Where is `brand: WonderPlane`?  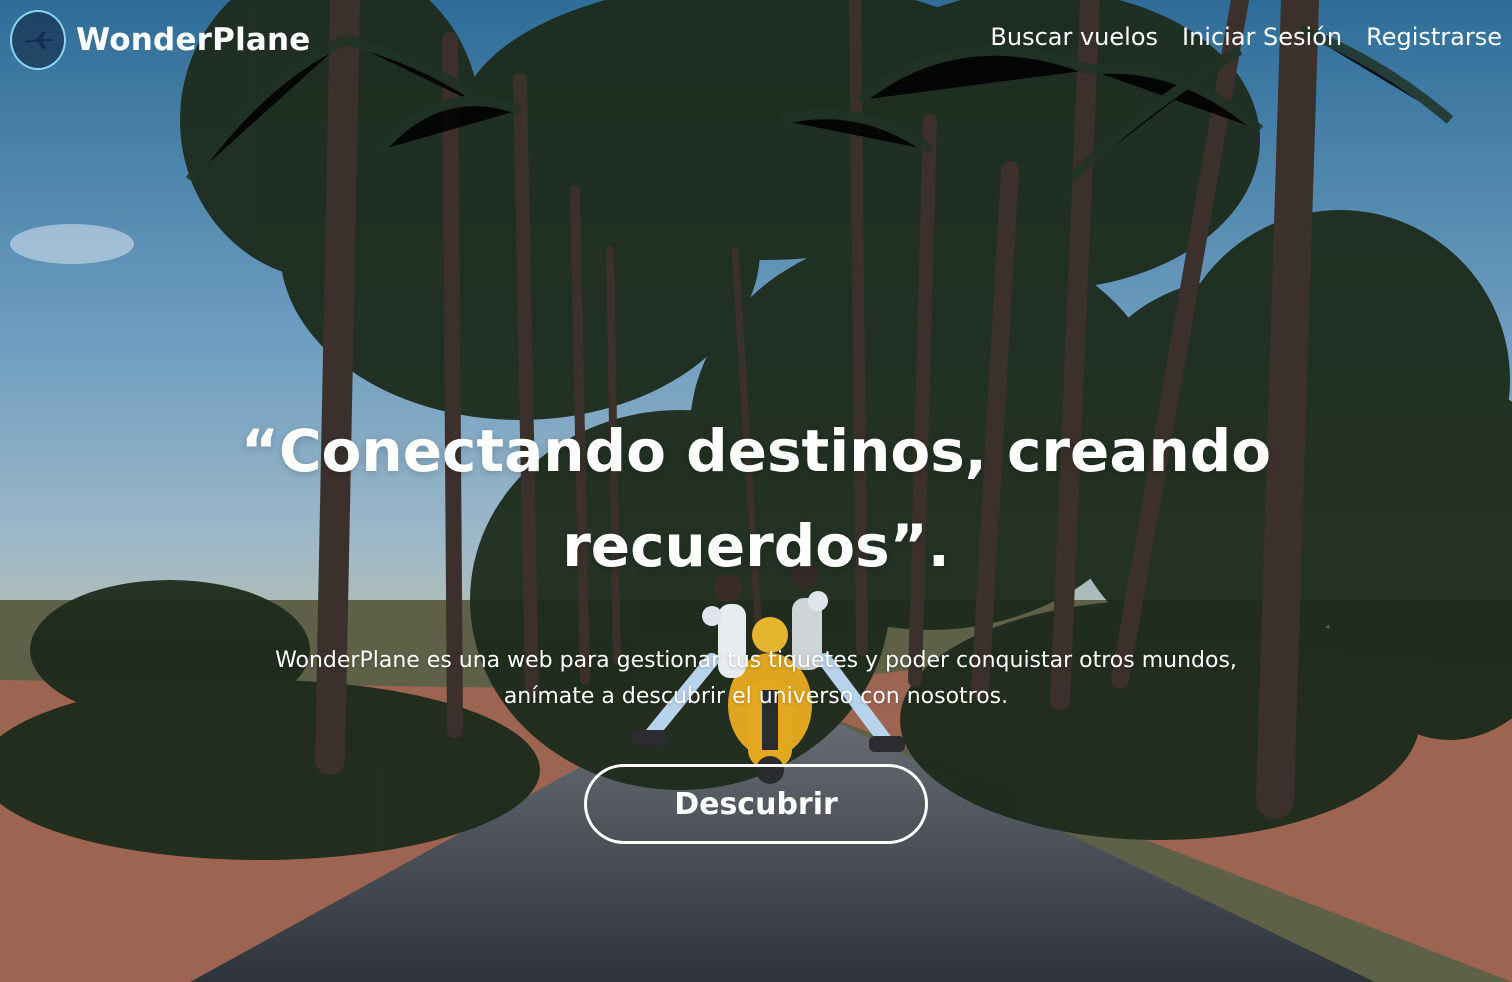
brand: WonderPlane is located at coordinates (160, 40).